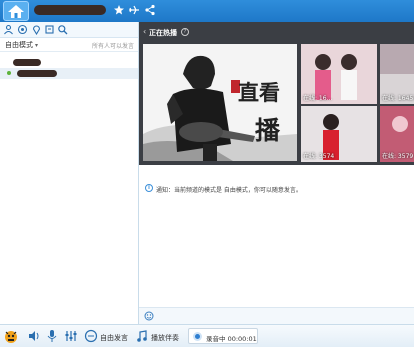 The width and height of the screenshot is (414, 347). What do you see at coordinates (69, 45) in the screenshot?
I see `mode-row: 自由模式 ▾ 所有人可以发言` at bounding box center [69, 45].